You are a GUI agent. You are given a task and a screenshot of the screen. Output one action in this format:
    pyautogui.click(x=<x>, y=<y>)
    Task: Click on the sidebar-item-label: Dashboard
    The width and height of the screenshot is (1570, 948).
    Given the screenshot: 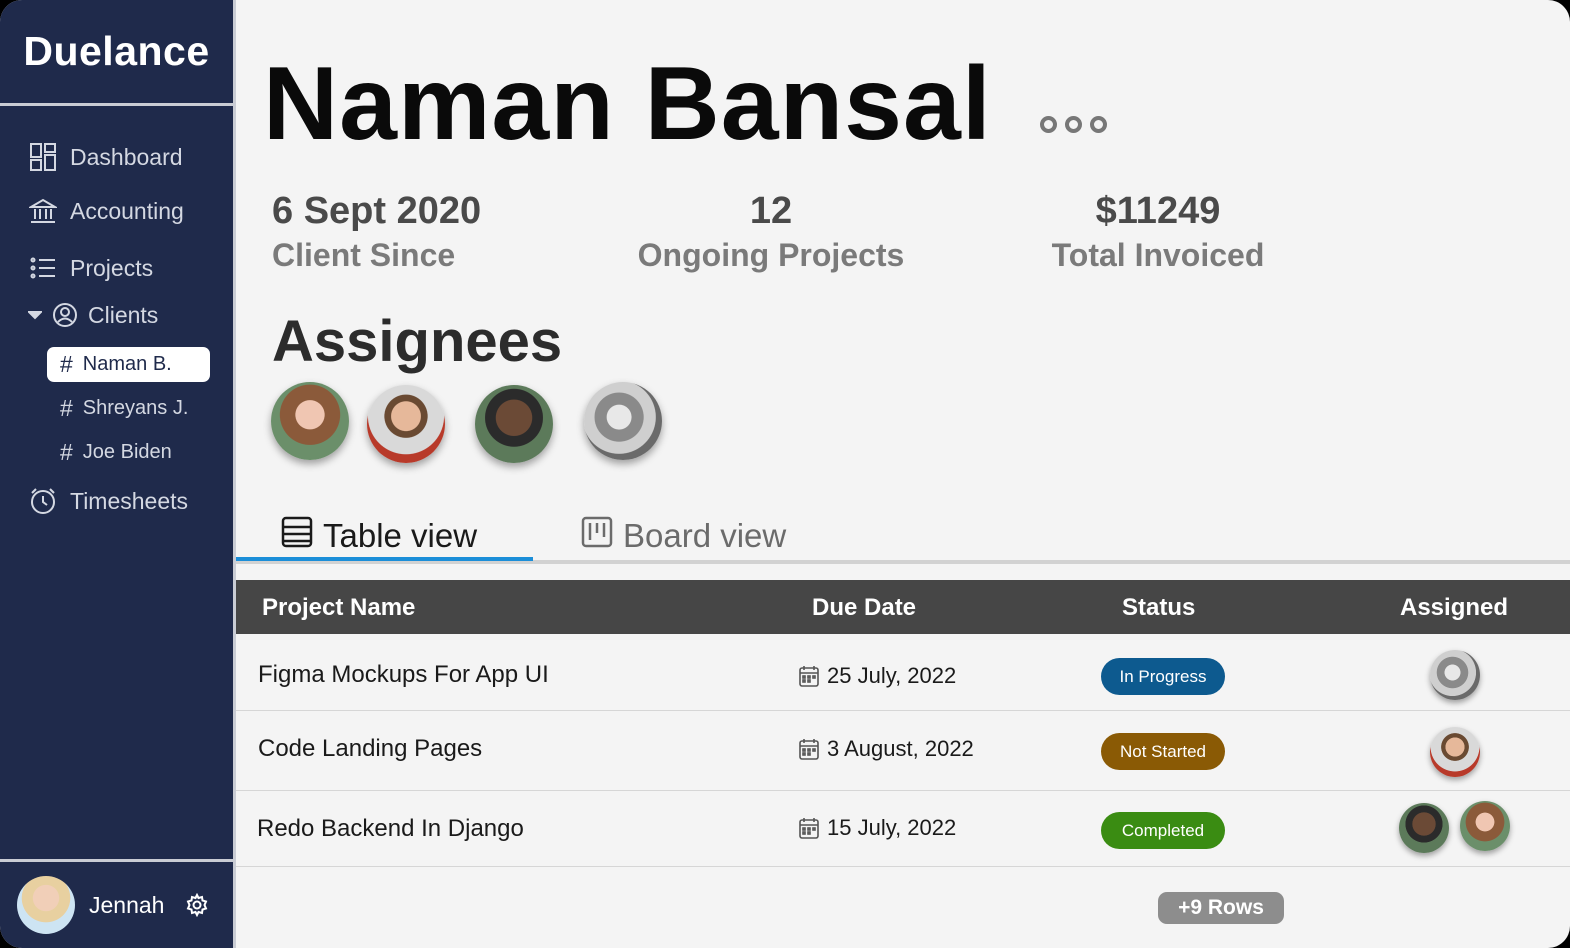 What is the action you would take?
    pyautogui.click(x=126, y=156)
    